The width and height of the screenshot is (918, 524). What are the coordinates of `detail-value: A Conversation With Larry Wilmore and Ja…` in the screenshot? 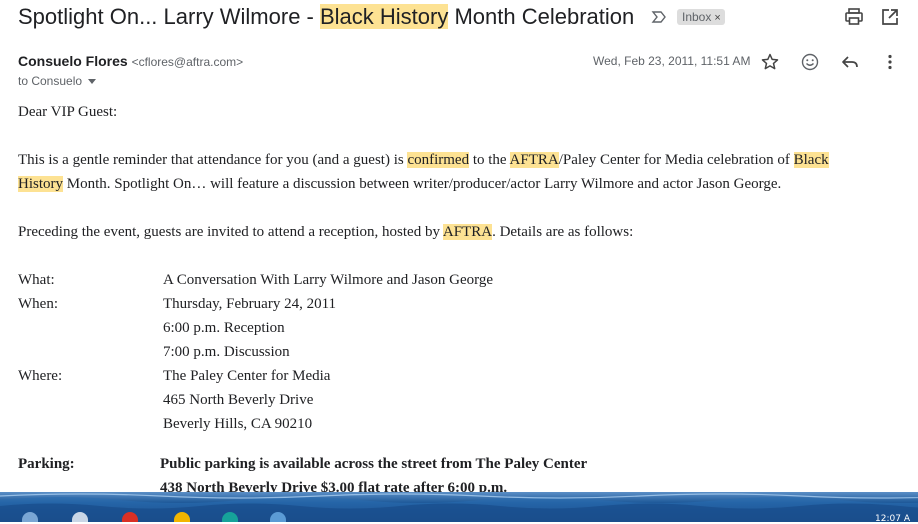 It's located at (328, 280).